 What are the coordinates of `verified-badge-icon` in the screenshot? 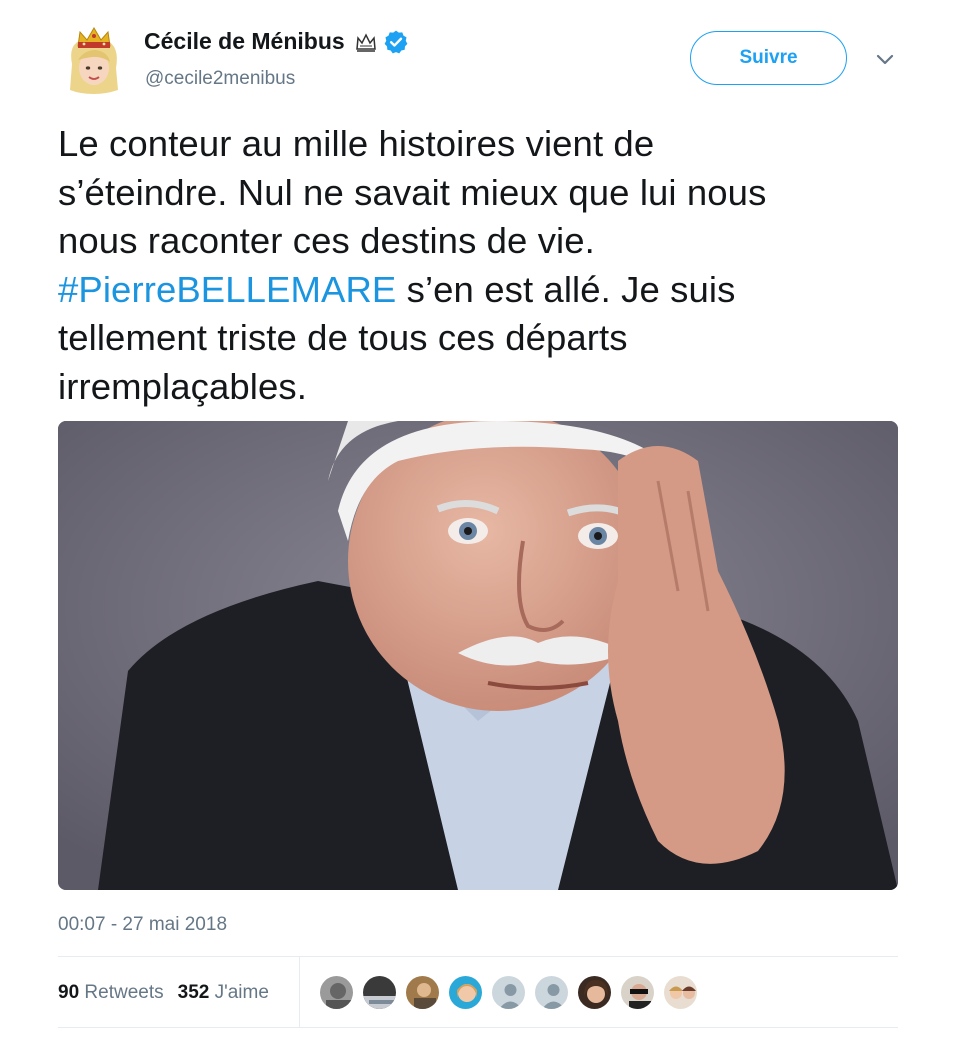 It's located at (396, 42).